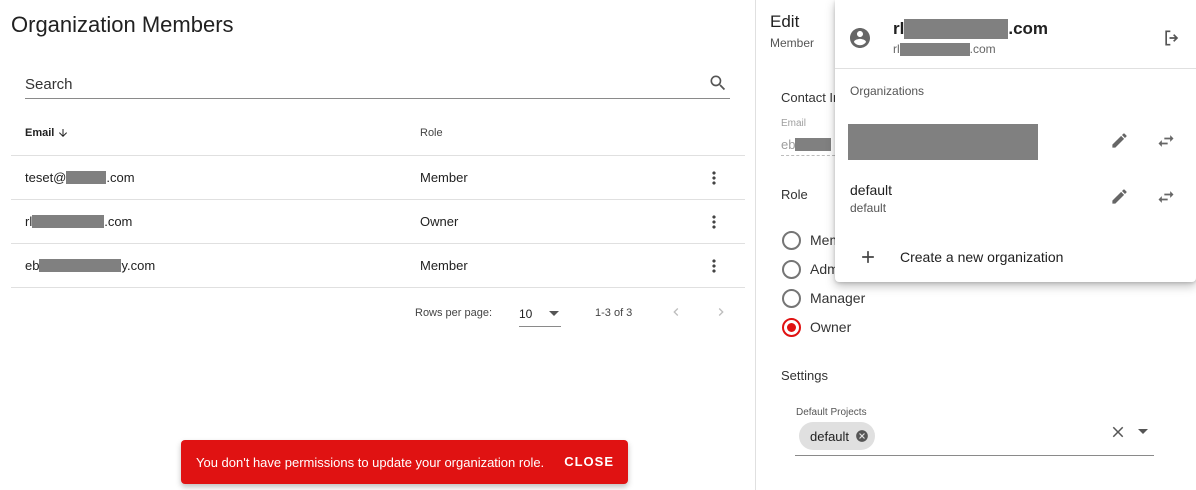 The image size is (1196, 490). I want to click on account-email-prefix: rl, so click(896, 49).